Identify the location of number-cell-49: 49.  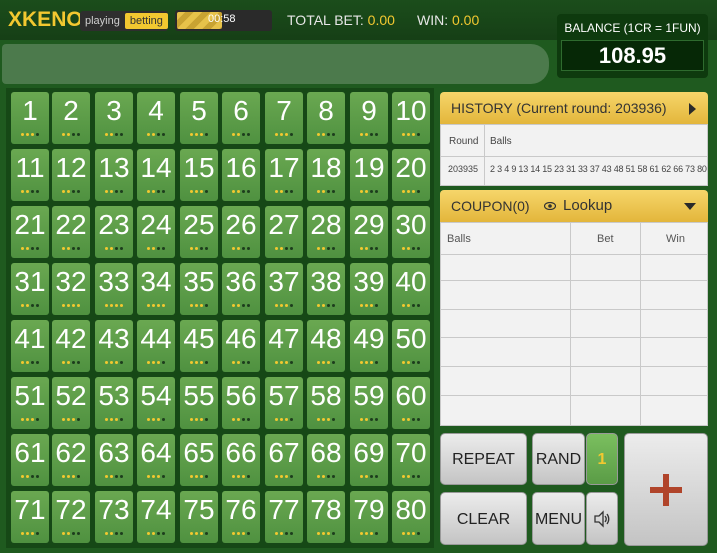
(369, 346).